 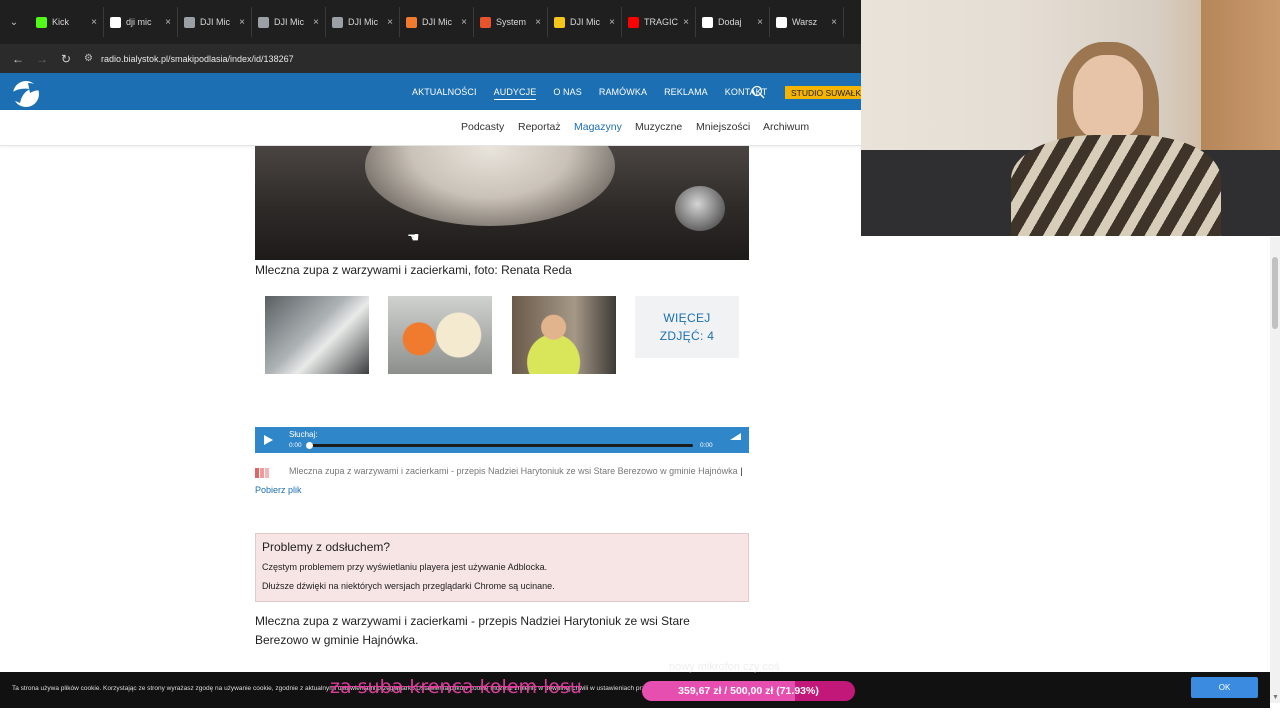 I want to click on site-info-icon: ⚙, so click(x=88, y=58).